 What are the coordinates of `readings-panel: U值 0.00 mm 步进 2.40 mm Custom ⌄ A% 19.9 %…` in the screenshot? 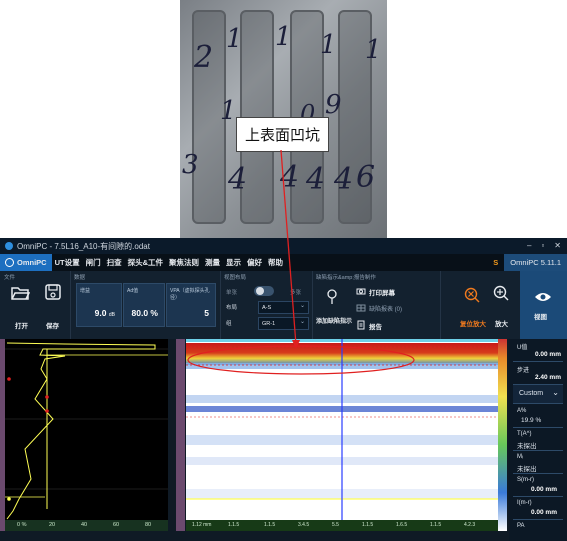 It's located at (538, 440).